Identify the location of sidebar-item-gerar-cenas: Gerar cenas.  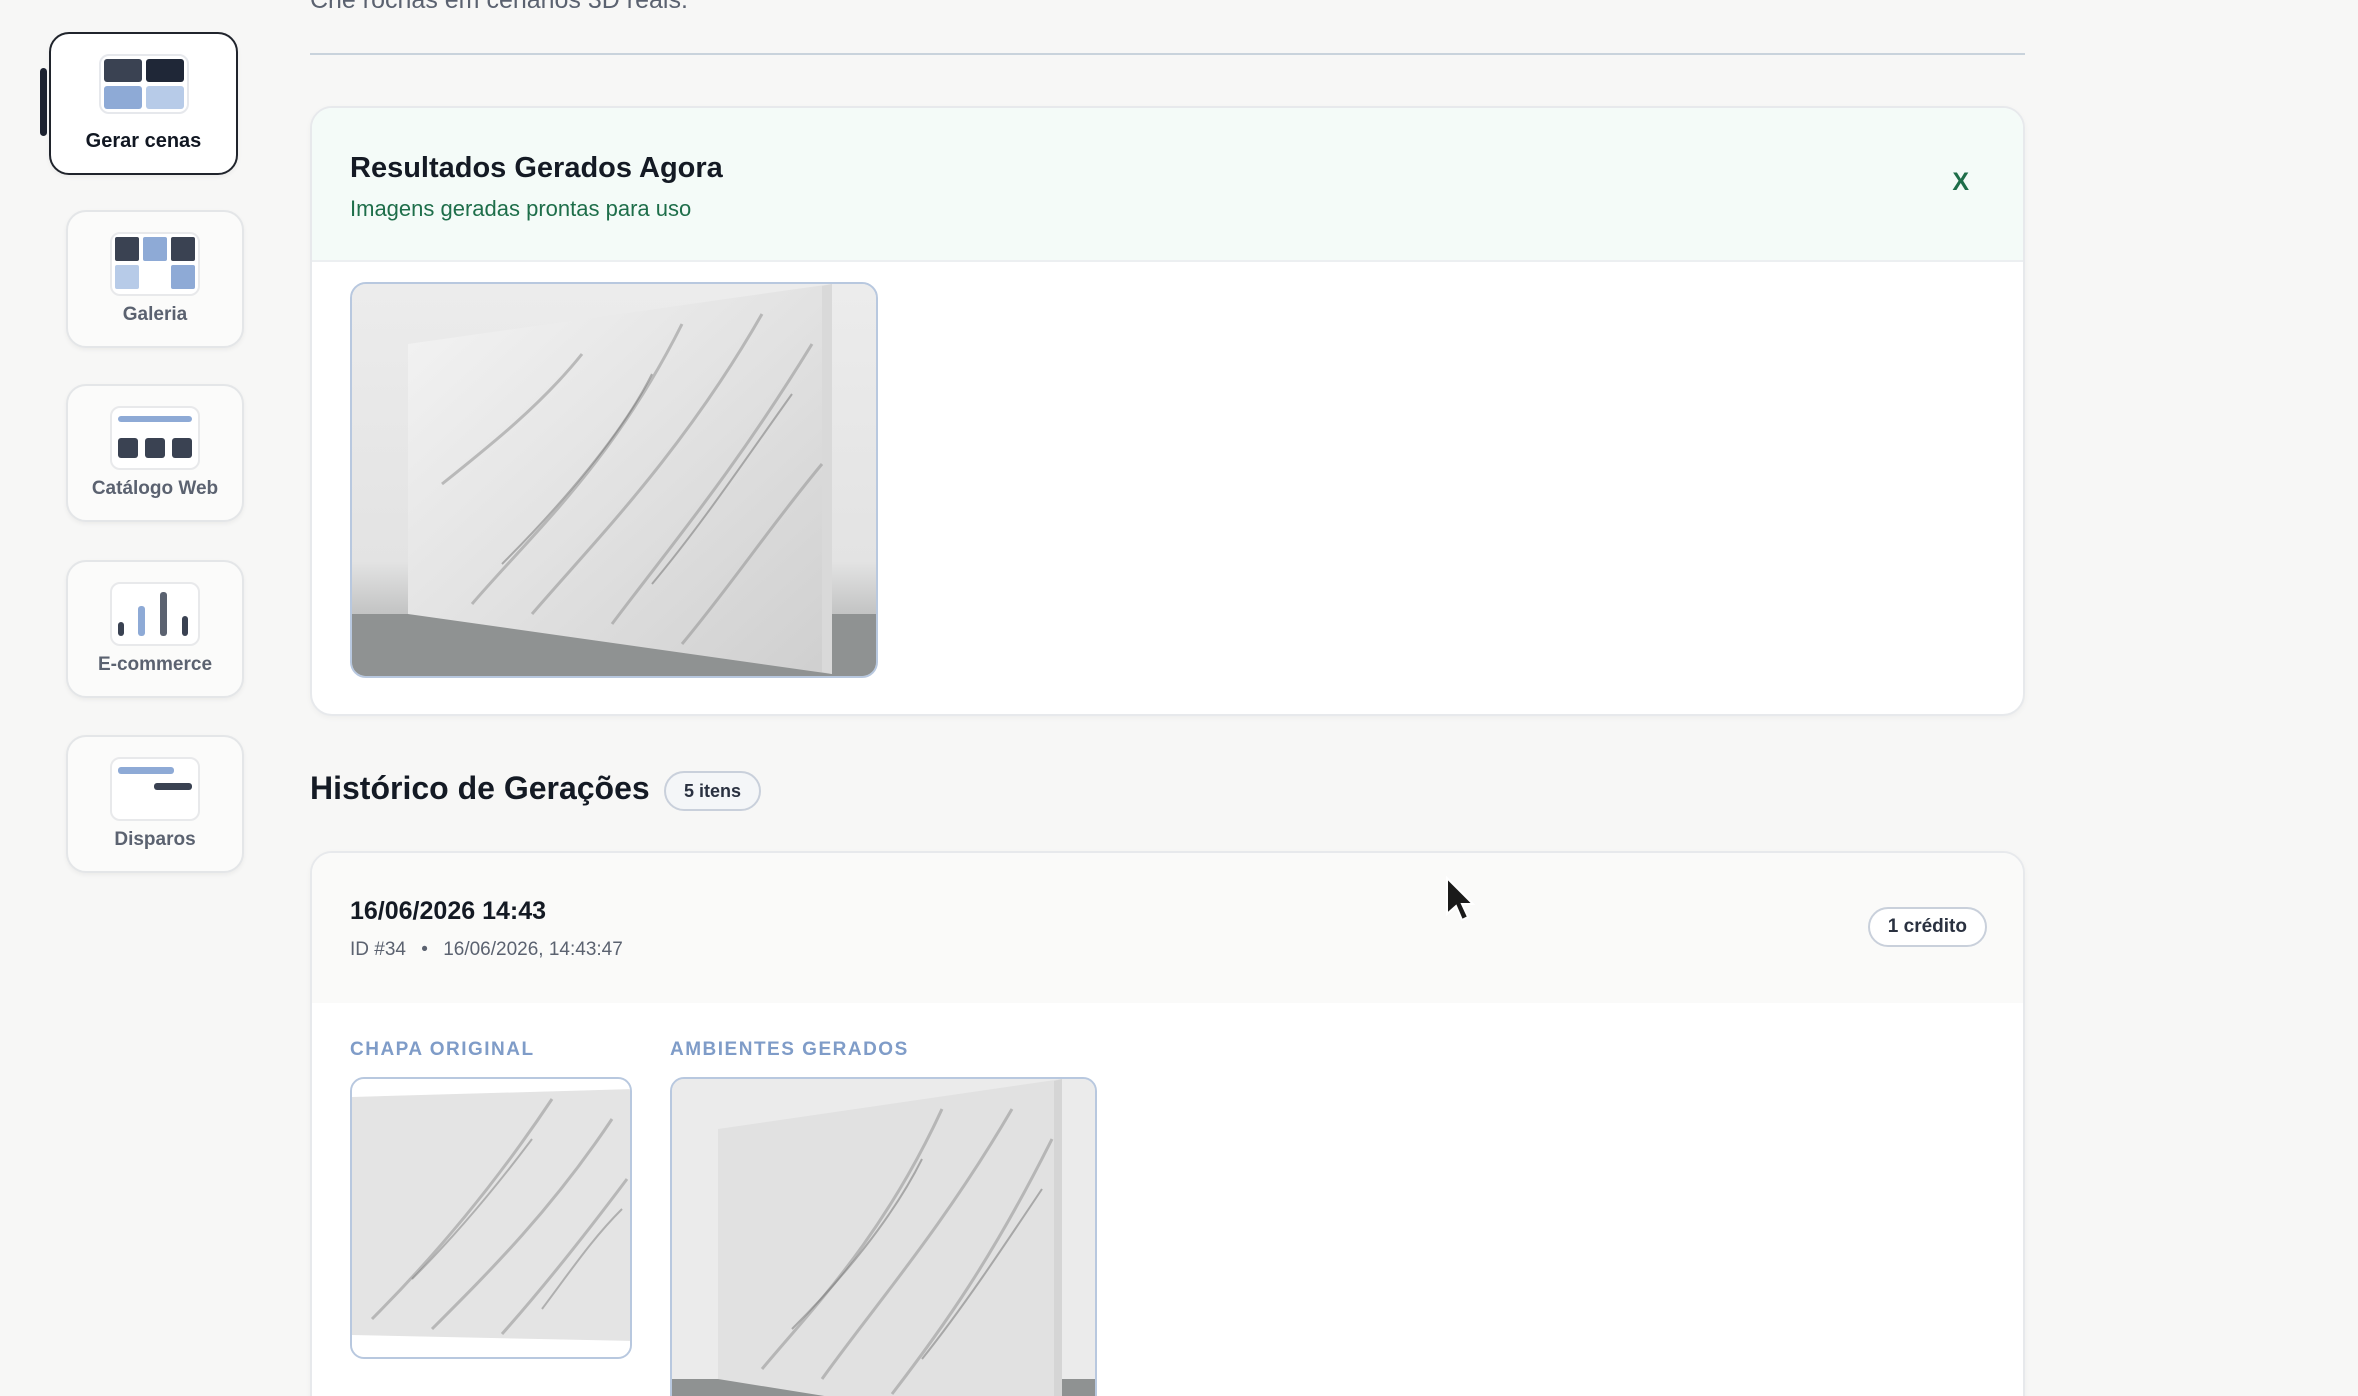
(143, 103).